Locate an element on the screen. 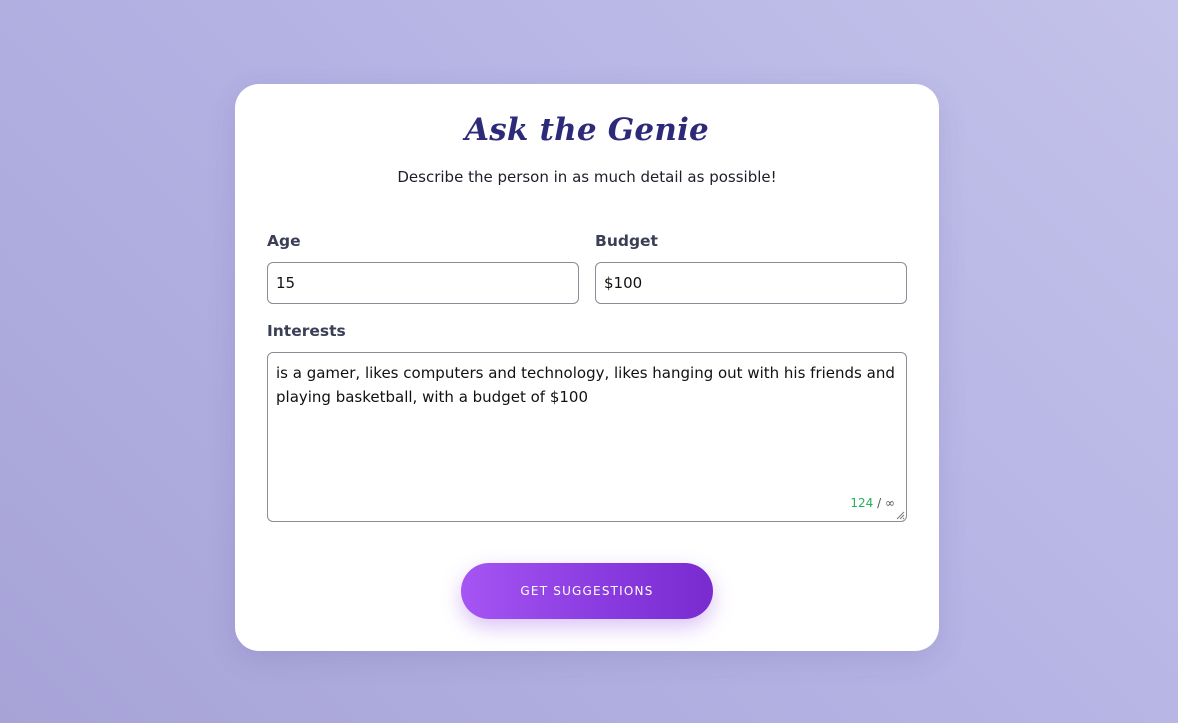  page-title: Ask the Genie is located at coordinates (587, 130).